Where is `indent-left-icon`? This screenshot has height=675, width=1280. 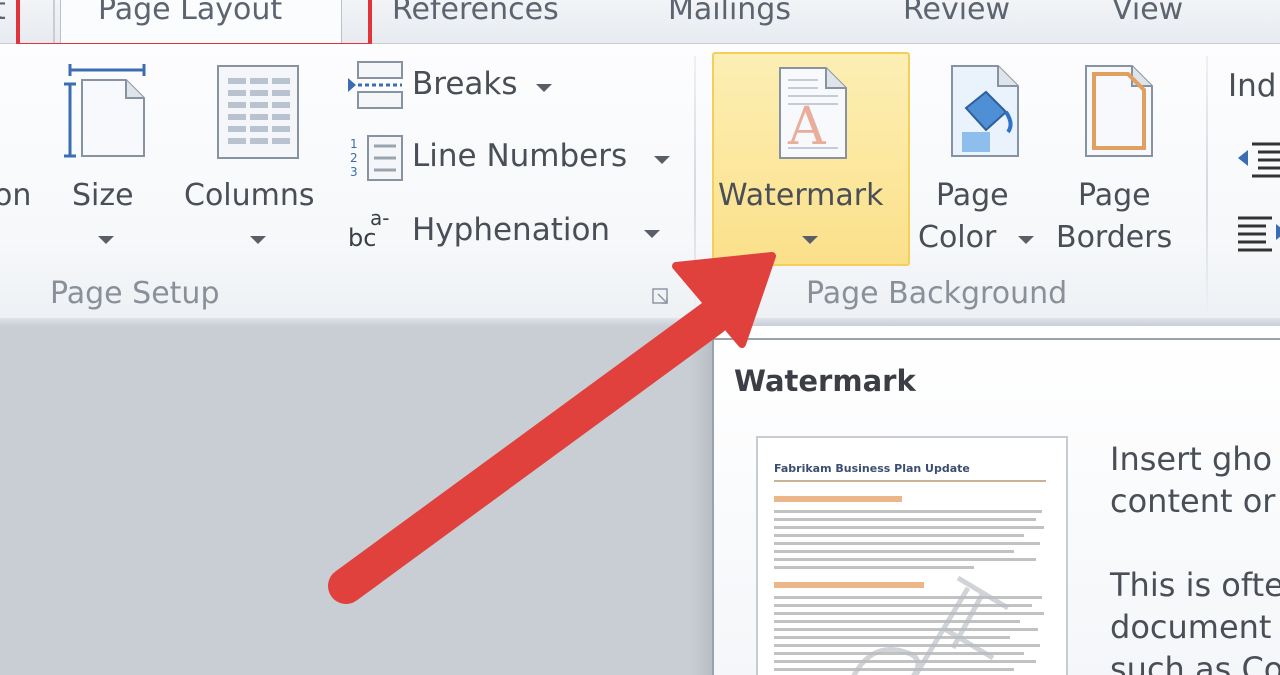 indent-left-icon is located at coordinates (1258, 158).